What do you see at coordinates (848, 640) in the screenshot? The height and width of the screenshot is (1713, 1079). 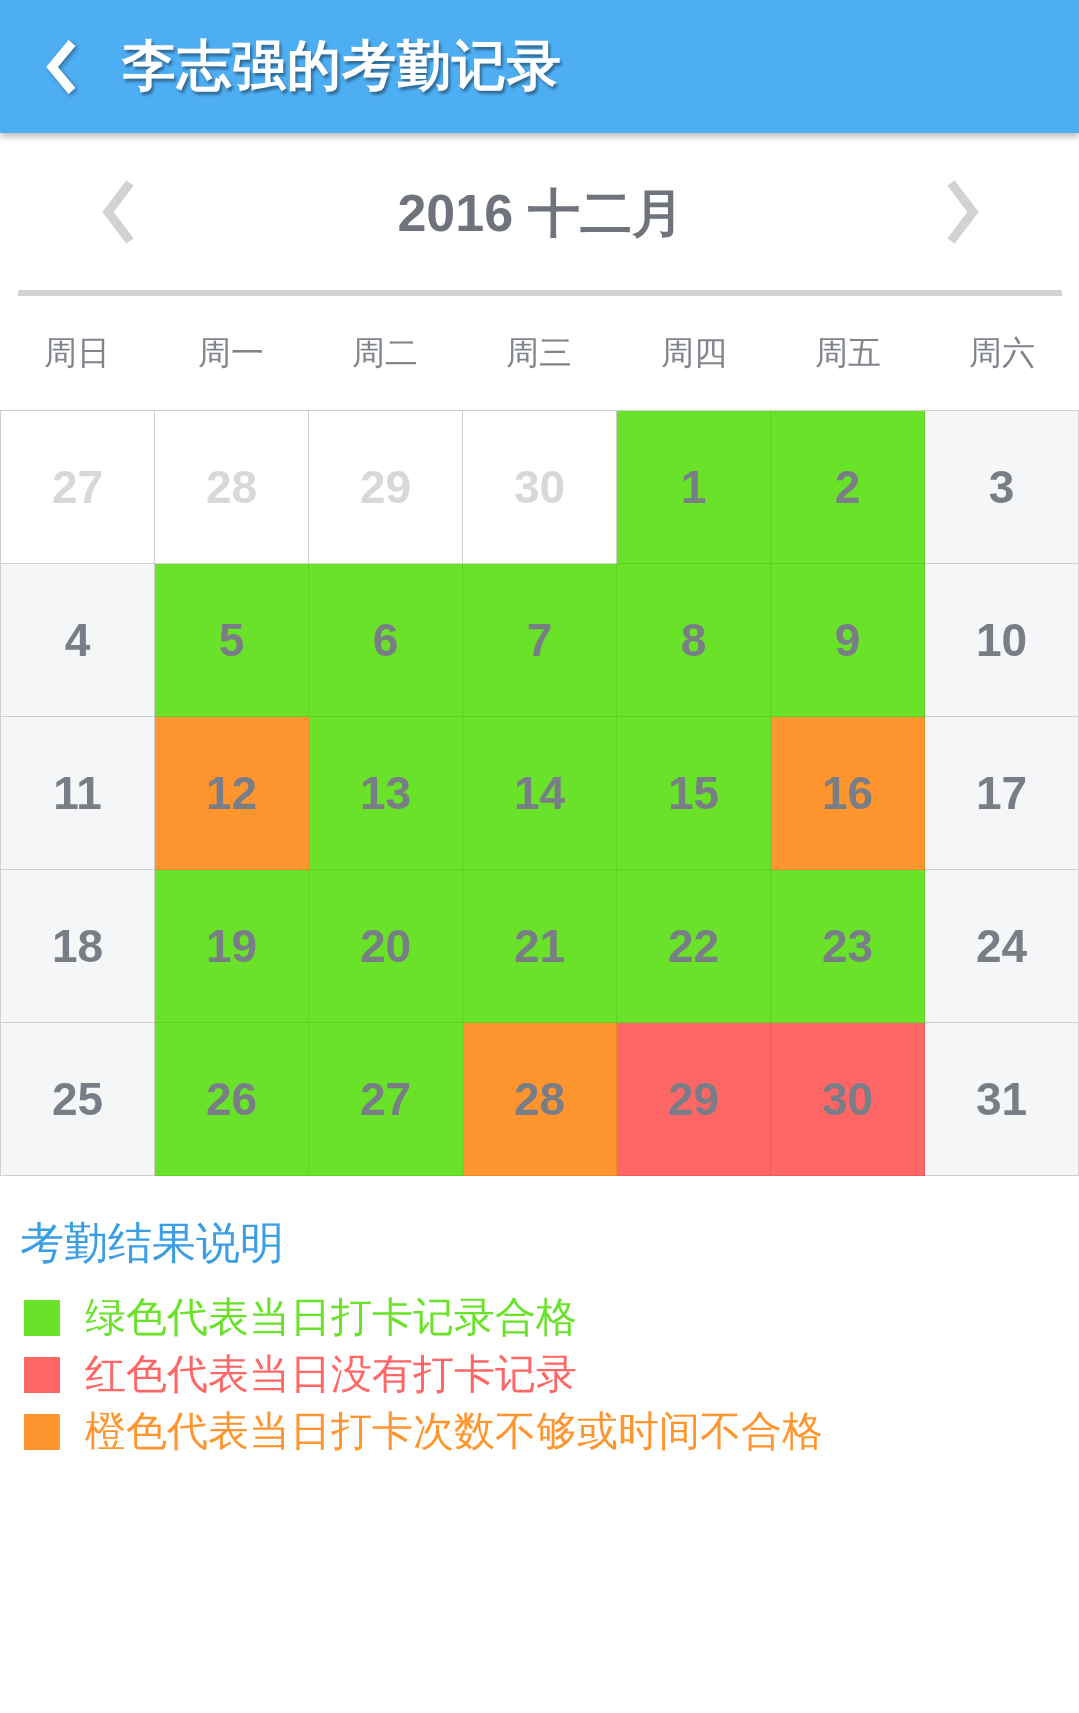 I see `day-cell: 9` at bounding box center [848, 640].